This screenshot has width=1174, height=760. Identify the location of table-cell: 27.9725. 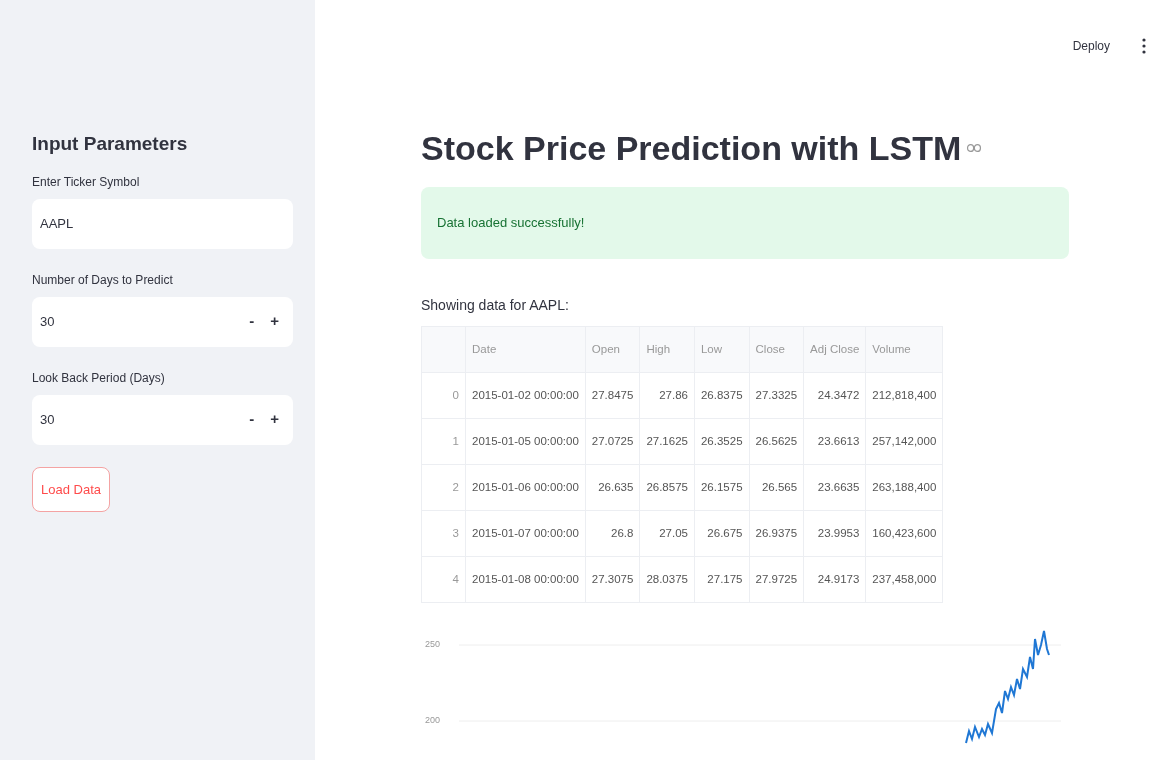
(776, 579).